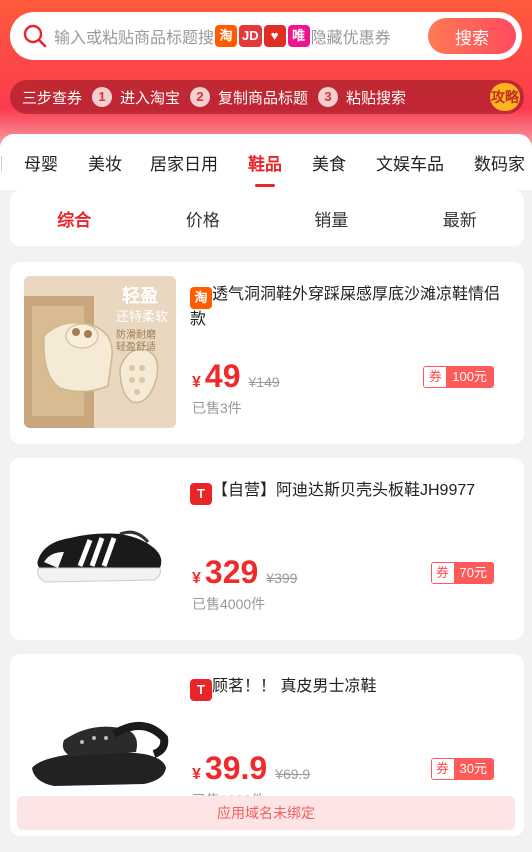 This screenshot has height=852, width=532. Describe the element at coordinates (499, 162) in the screenshot. I see `tab-category-6: 数码家` at that location.